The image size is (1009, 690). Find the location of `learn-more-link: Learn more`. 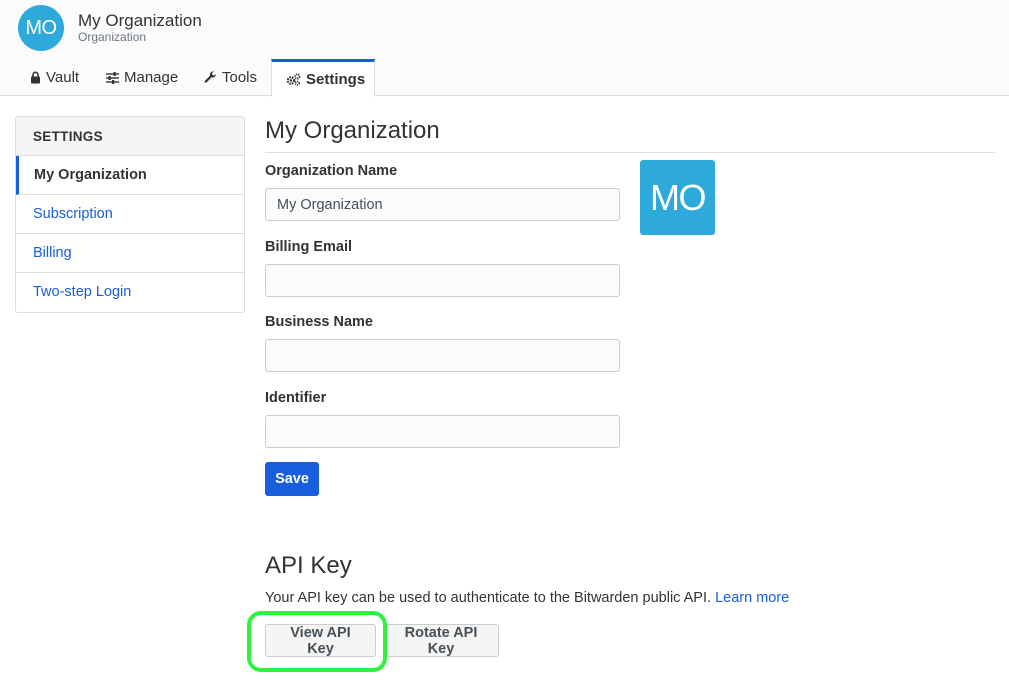

learn-more-link: Learn more is located at coordinates (752, 598).